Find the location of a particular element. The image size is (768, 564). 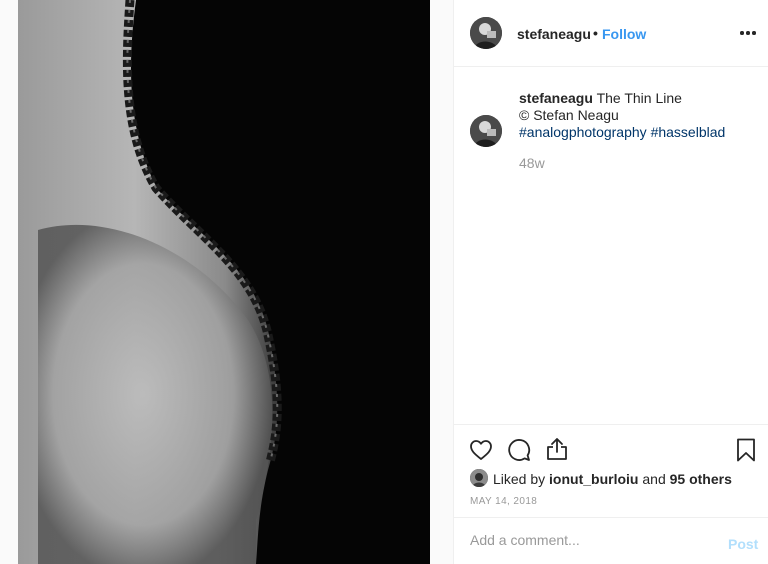

hashtag-link: #analogphotography is located at coordinates (583, 132).